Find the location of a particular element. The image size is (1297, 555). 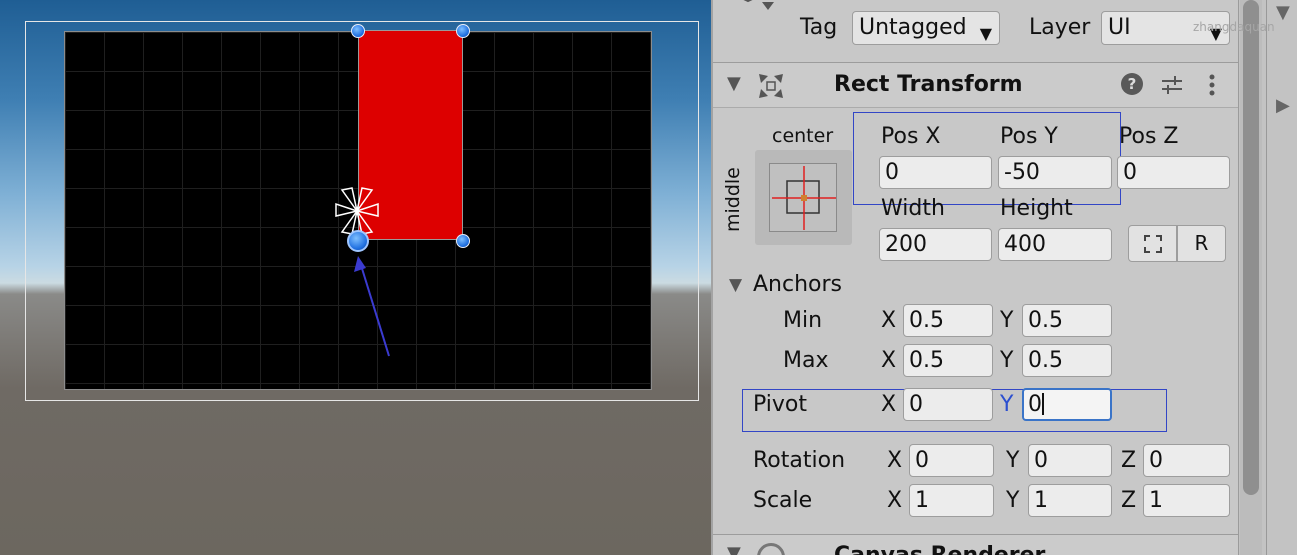

text-caret is located at coordinates (1043, 404).